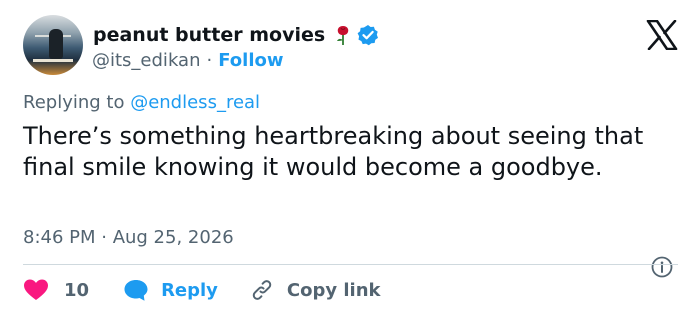 Image resolution: width=700 pixels, height=318 pixels. I want to click on author-handle: @its_edikan, so click(146, 60).